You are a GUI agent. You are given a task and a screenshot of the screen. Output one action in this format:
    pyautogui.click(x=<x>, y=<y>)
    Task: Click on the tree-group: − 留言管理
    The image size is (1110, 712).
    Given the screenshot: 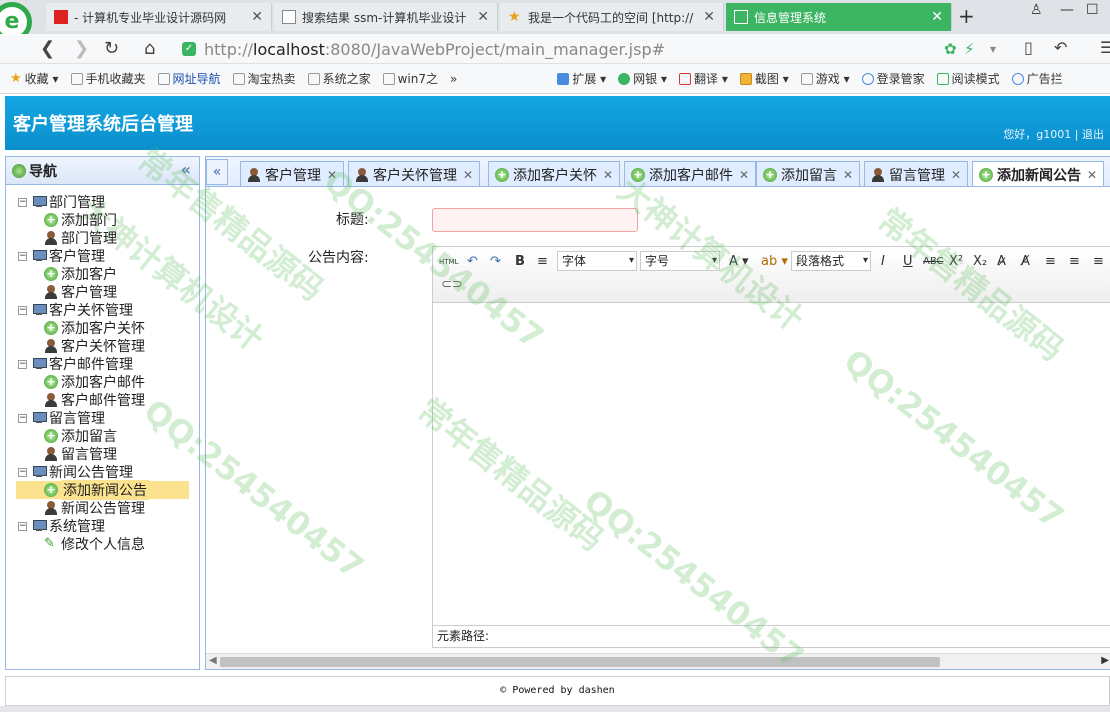 What is the action you would take?
    pyautogui.click(x=102, y=418)
    